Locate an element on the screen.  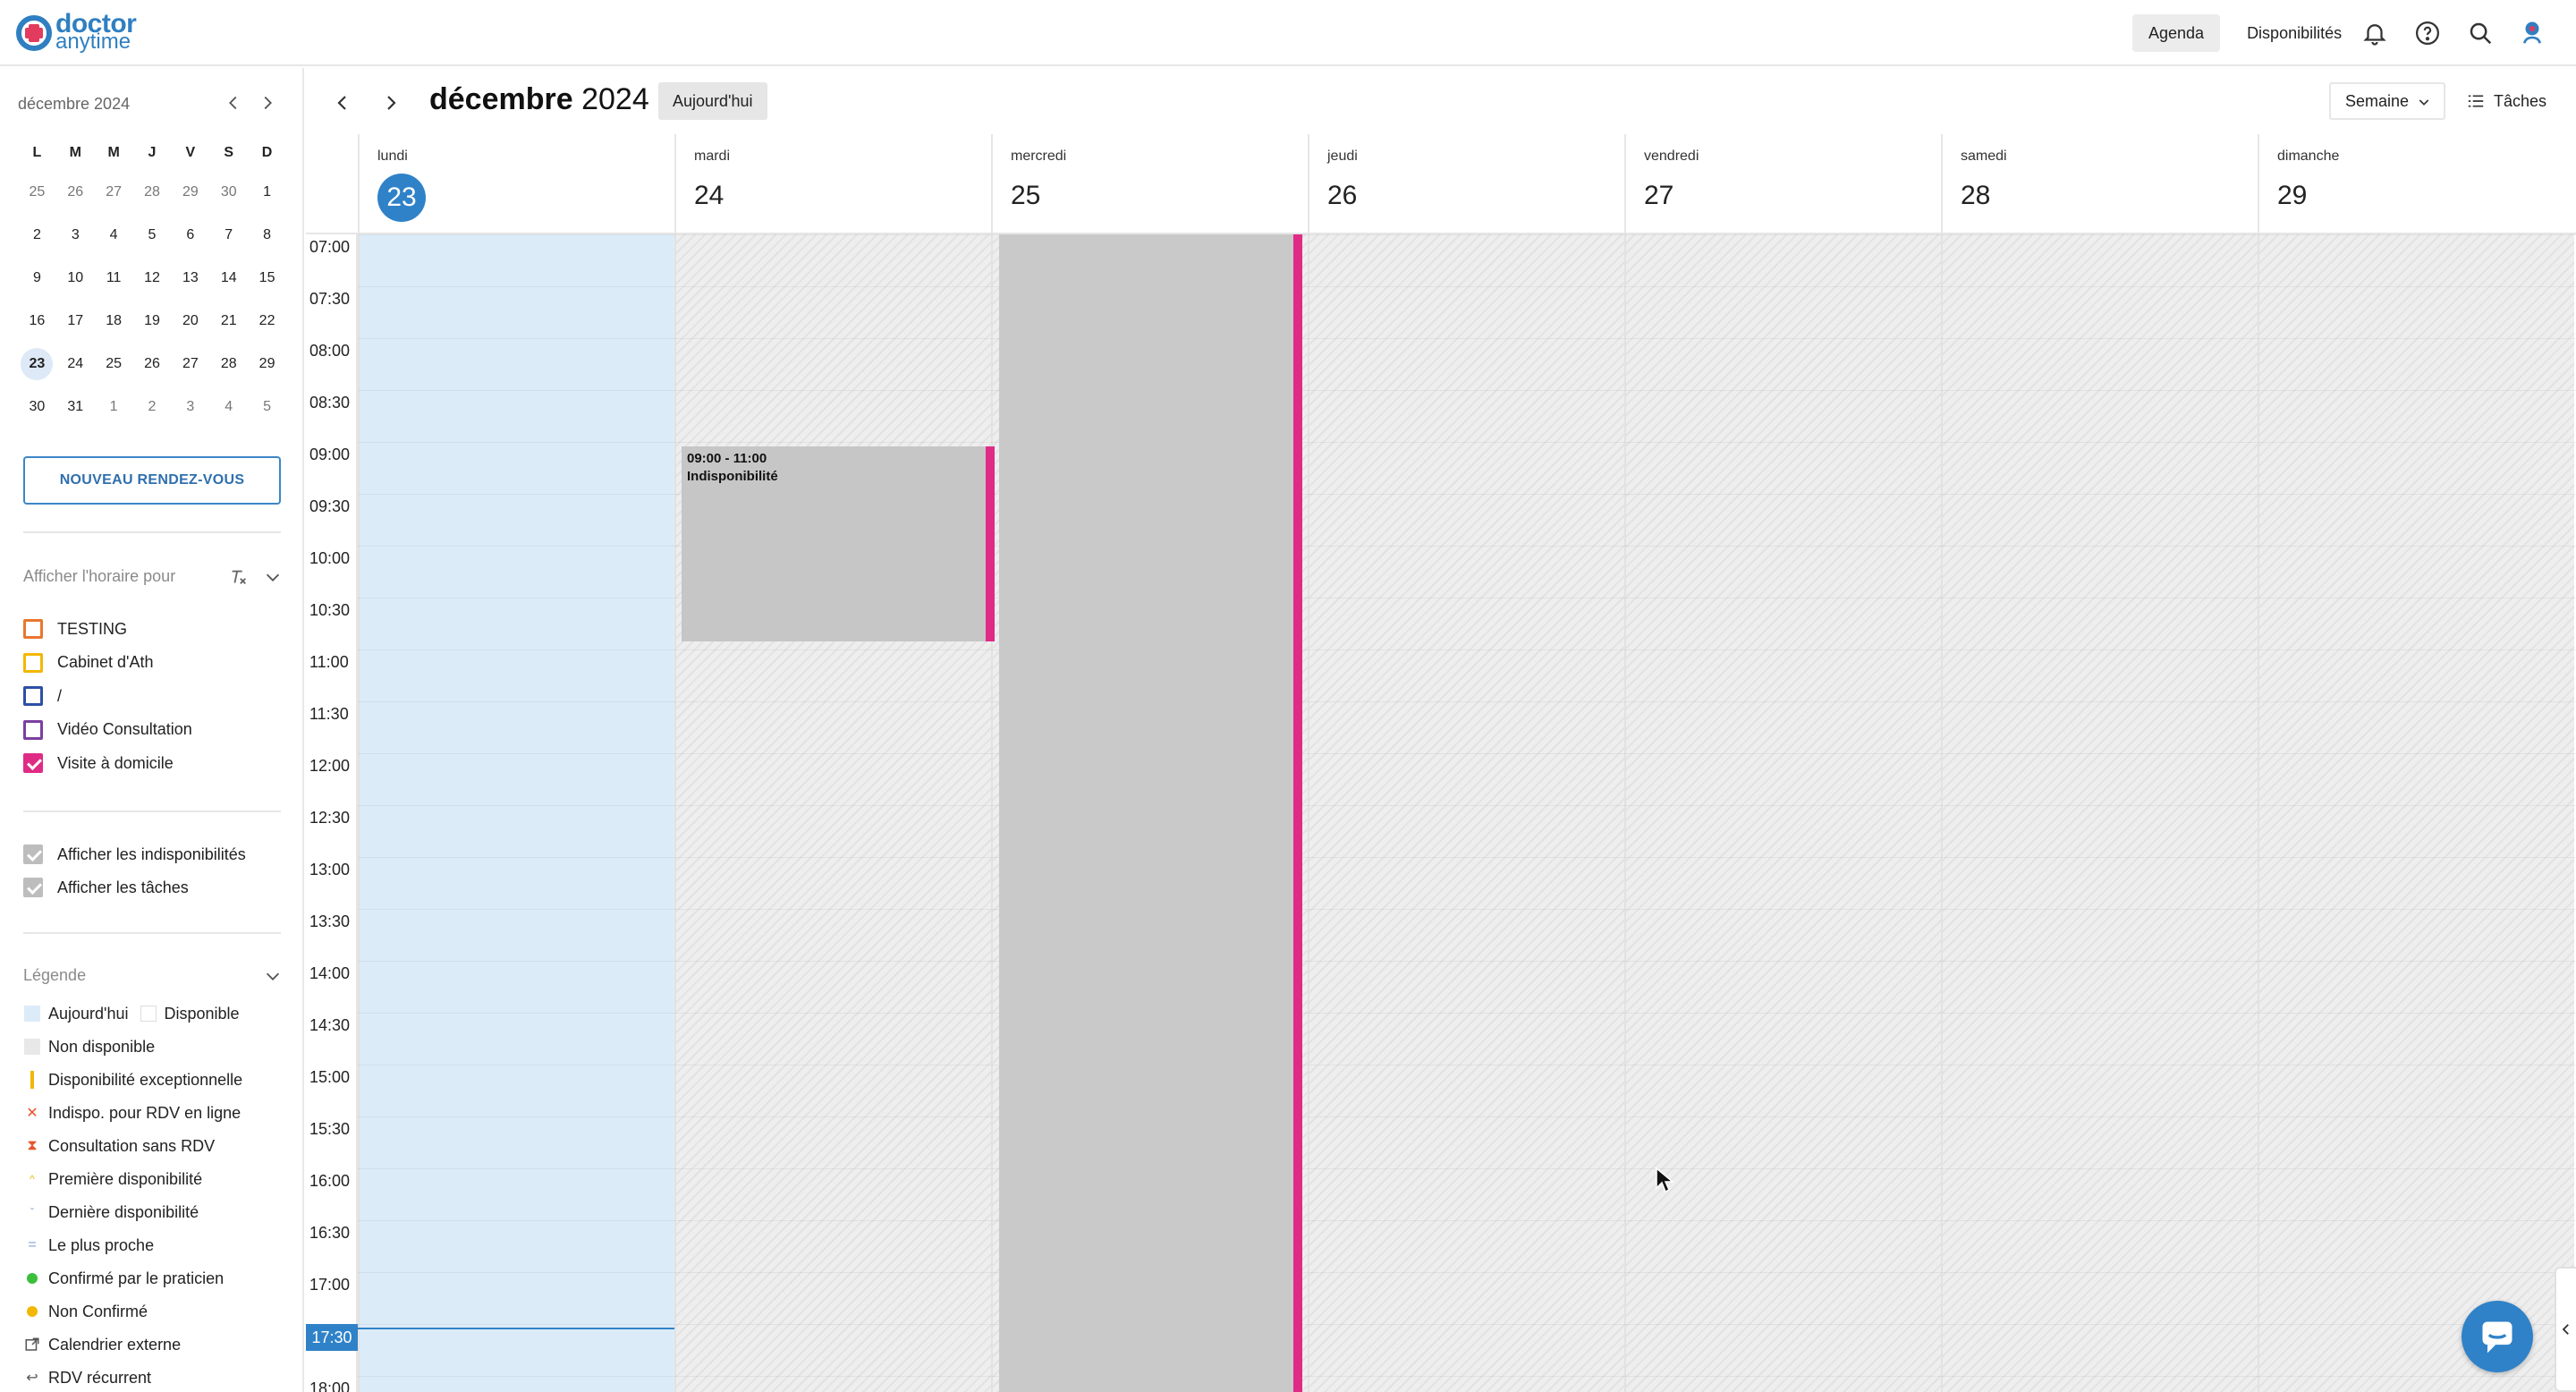
day-number: 27 is located at coordinates (1659, 196).